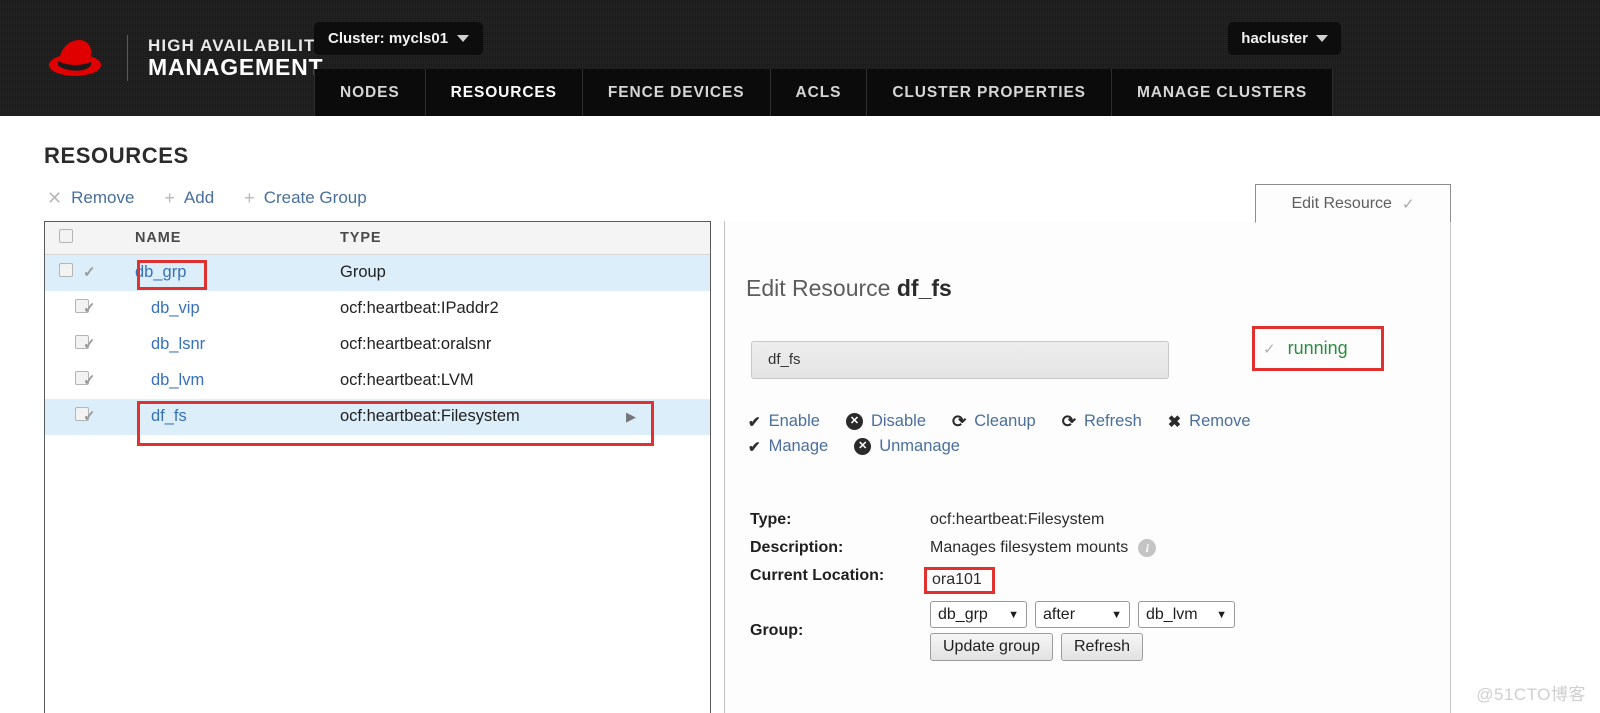  I want to click on cleanup-button: ⟳ Cleanup, so click(994, 422).